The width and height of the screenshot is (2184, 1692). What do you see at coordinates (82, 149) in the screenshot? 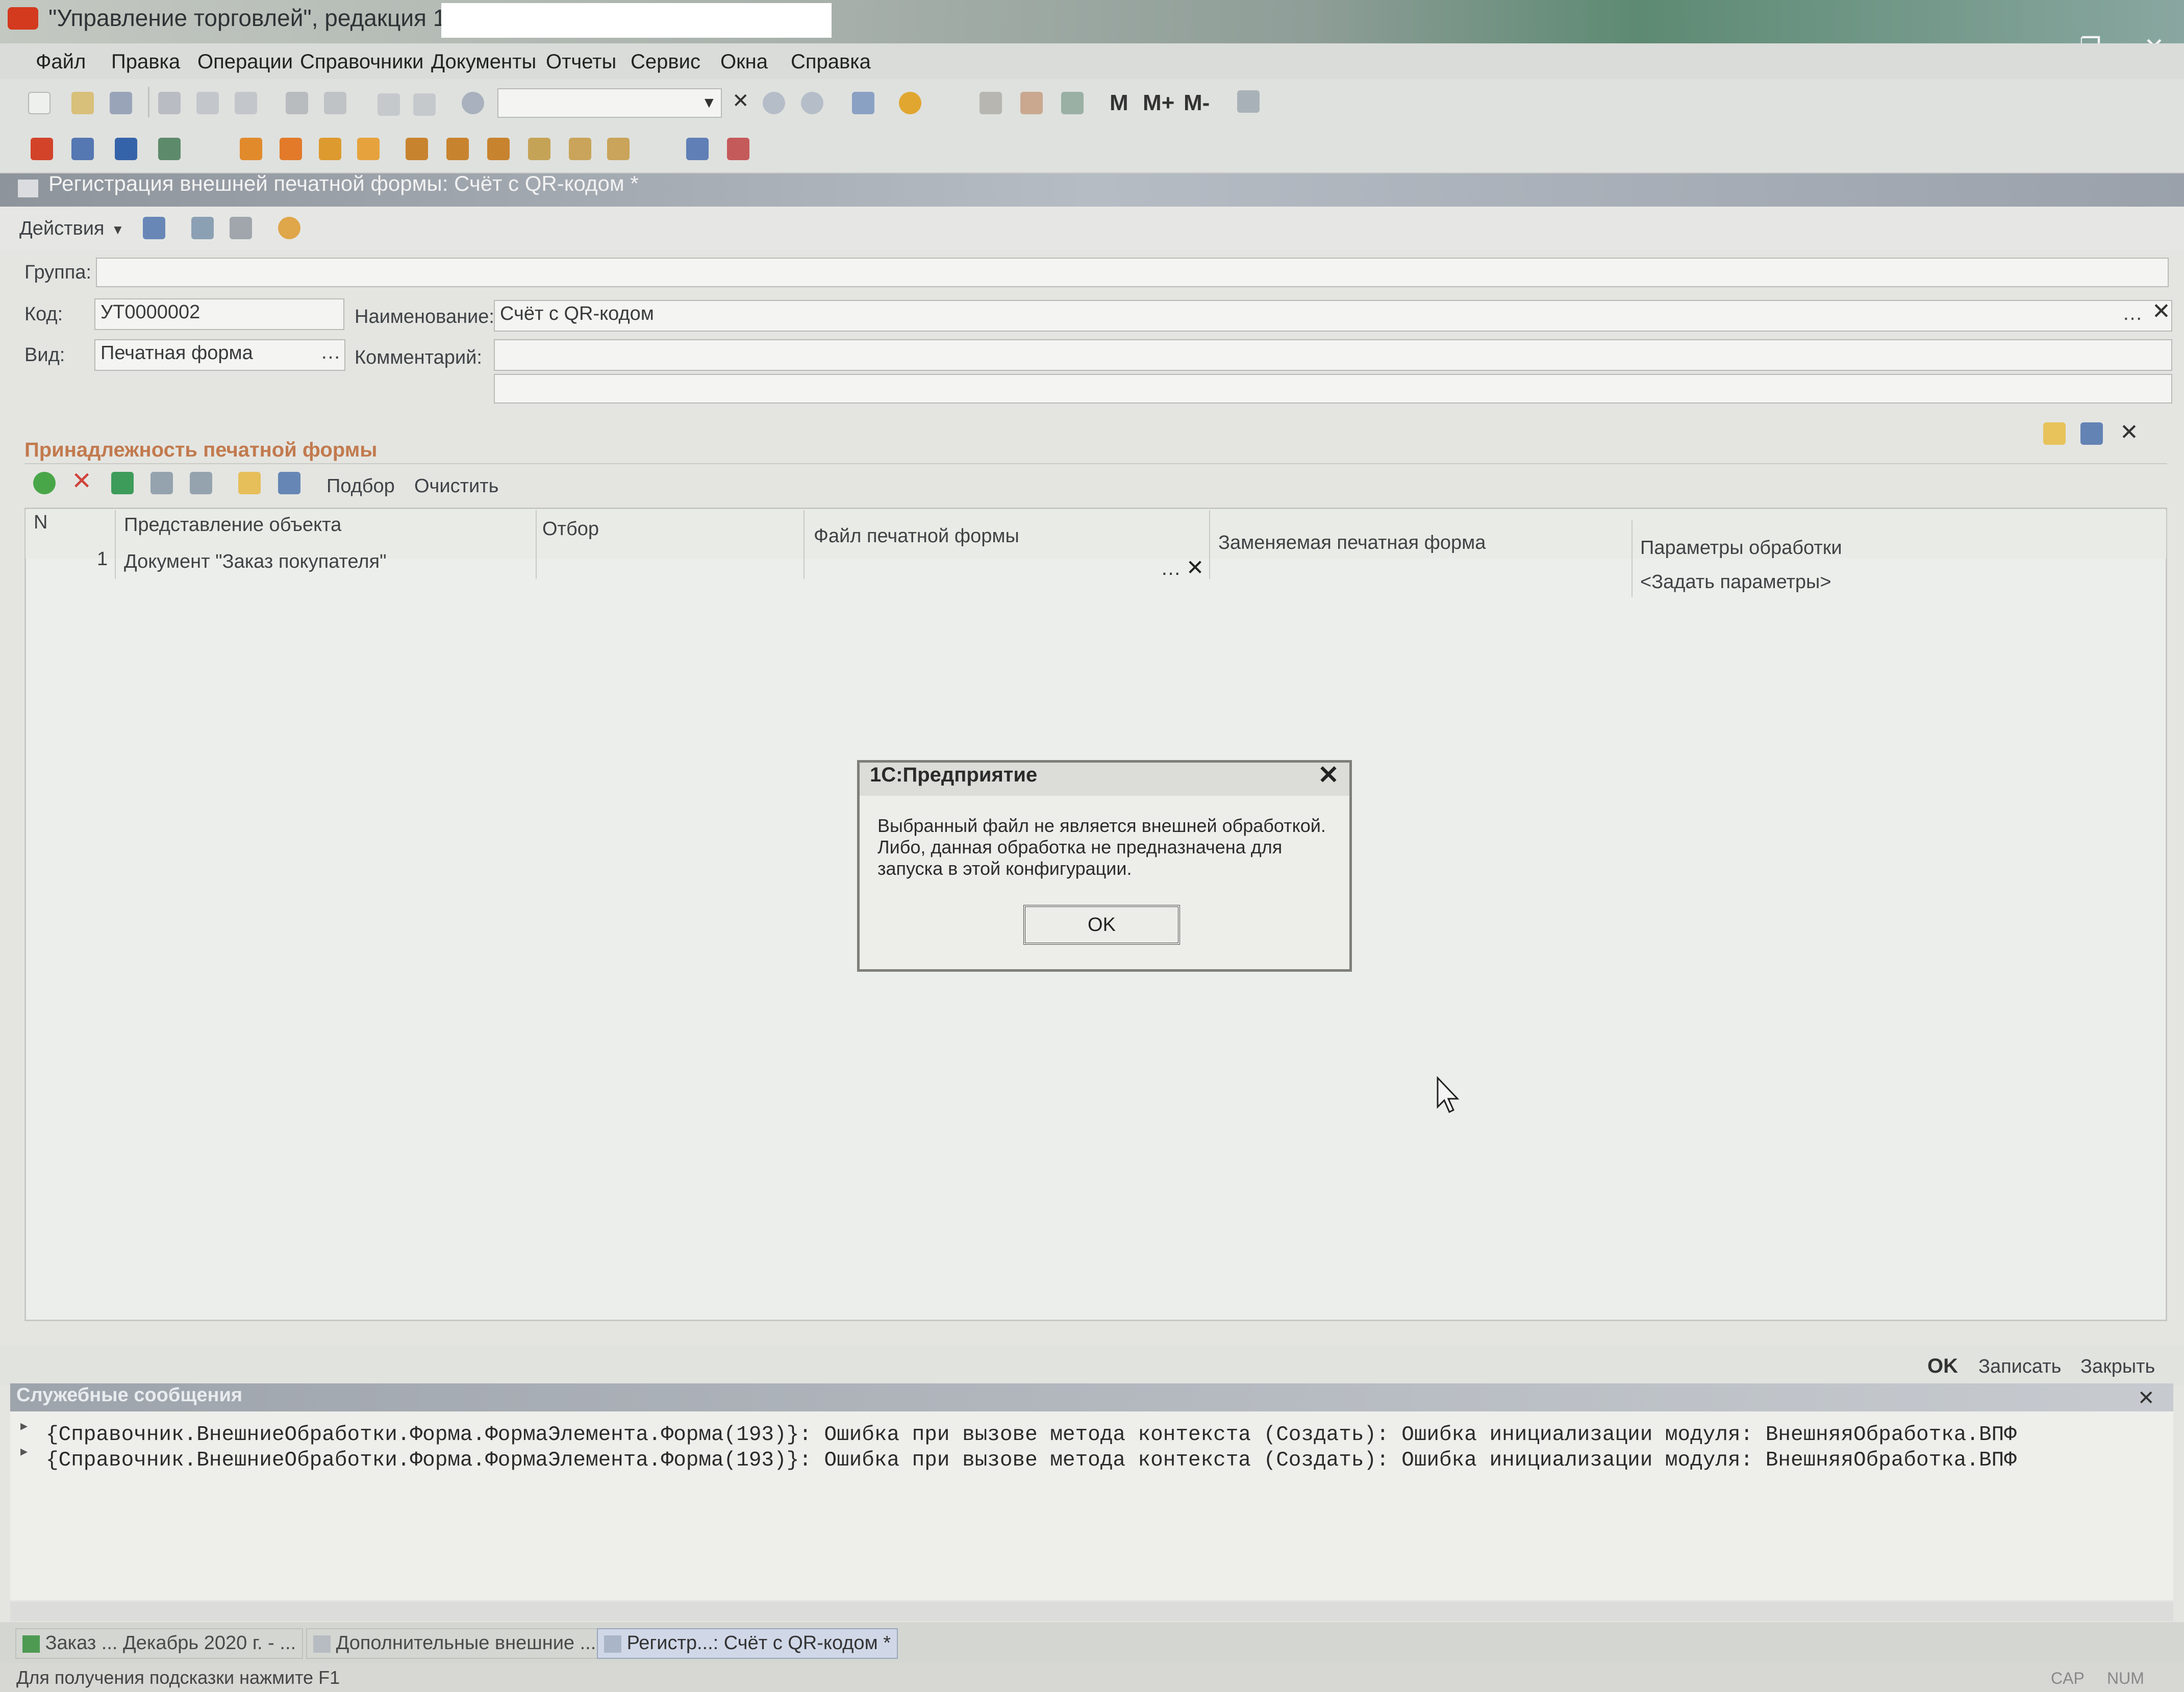
I see `documents-icon` at bounding box center [82, 149].